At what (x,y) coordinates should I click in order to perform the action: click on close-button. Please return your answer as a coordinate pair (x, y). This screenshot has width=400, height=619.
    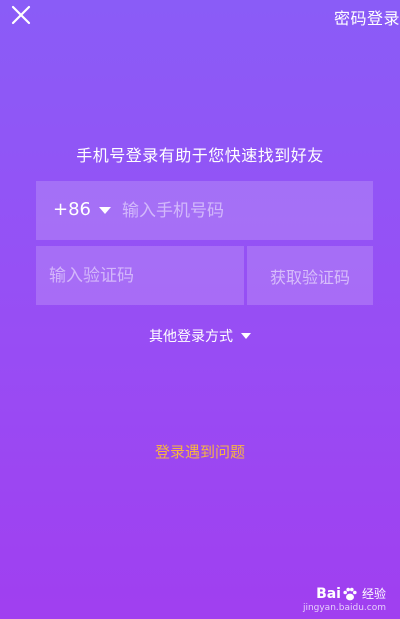
    Looking at the image, I should click on (21, 15).